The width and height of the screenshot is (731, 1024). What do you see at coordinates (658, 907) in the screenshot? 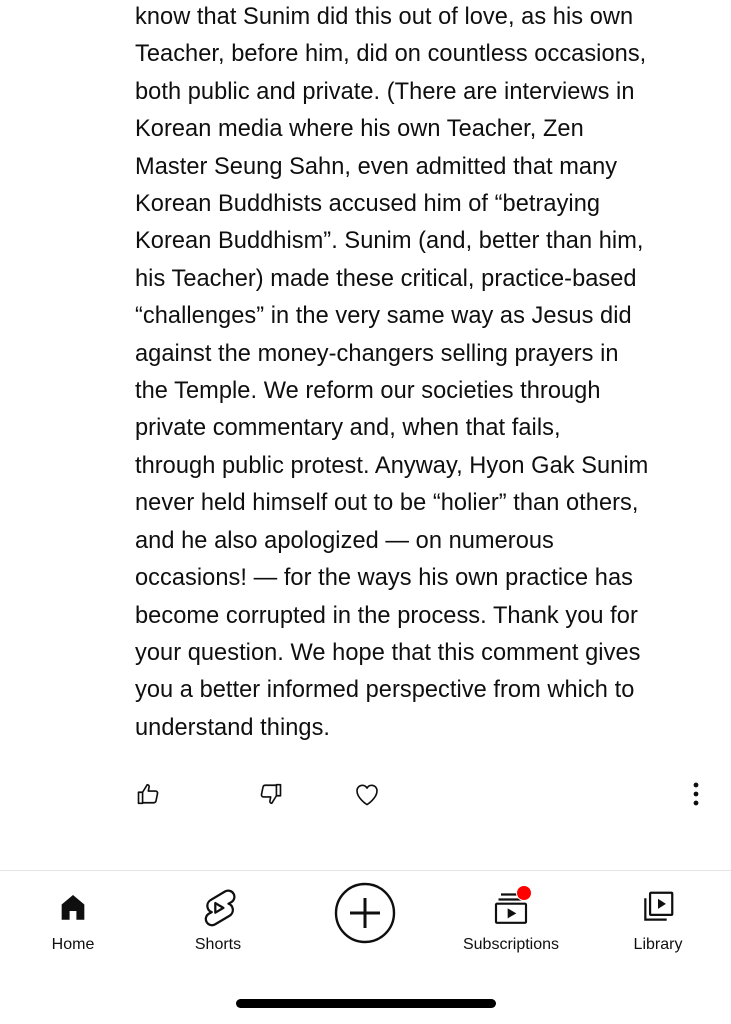
I see `library-icon` at bounding box center [658, 907].